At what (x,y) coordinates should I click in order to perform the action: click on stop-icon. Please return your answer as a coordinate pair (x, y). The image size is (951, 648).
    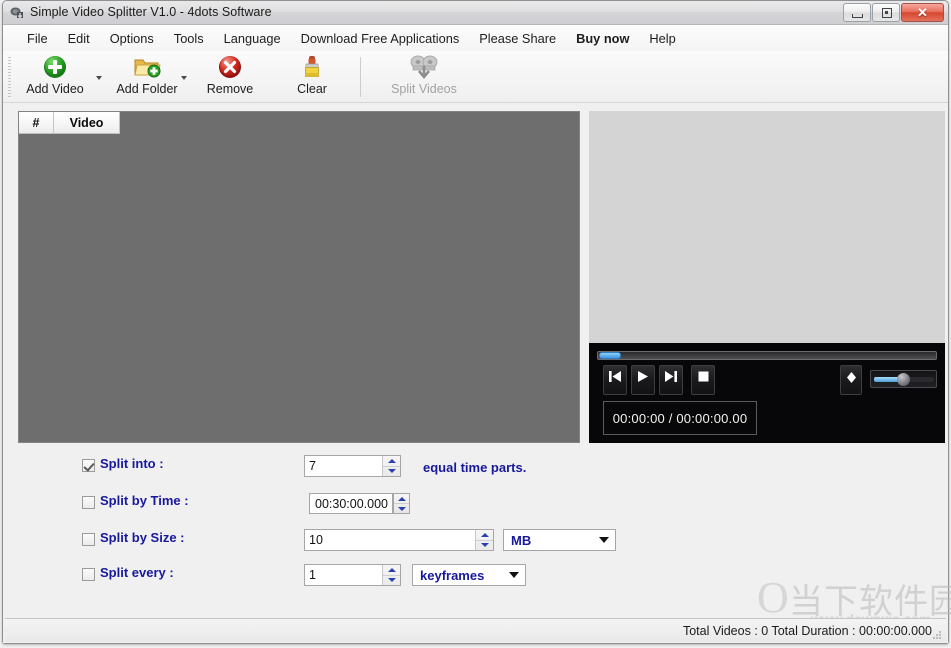
    Looking at the image, I should click on (703, 376).